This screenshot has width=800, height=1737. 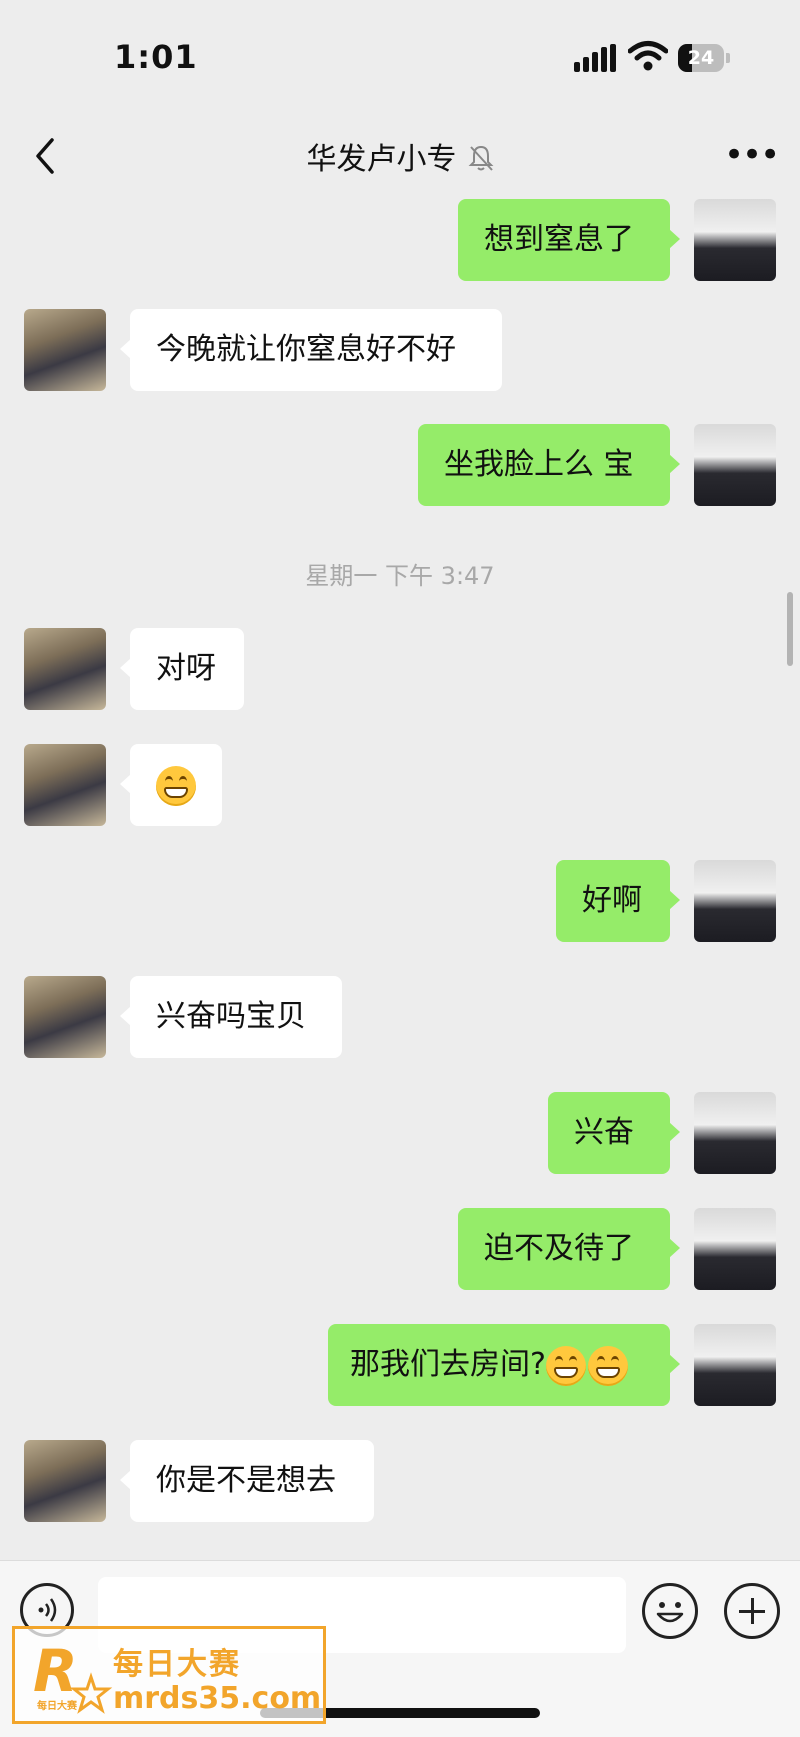 What do you see at coordinates (648, 56) in the screenshot?
I see `wifi-icon` at bounding box center [648, 56].